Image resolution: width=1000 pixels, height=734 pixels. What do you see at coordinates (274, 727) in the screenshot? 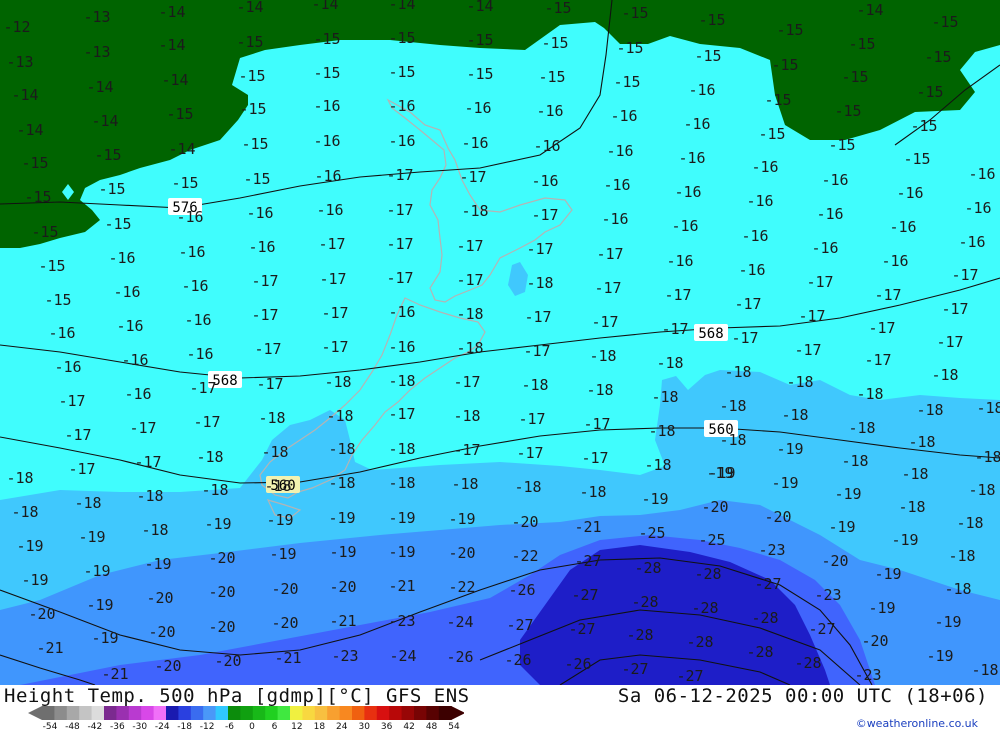
I see `legend-tick-label: 6` at bounding box center [274, 727].